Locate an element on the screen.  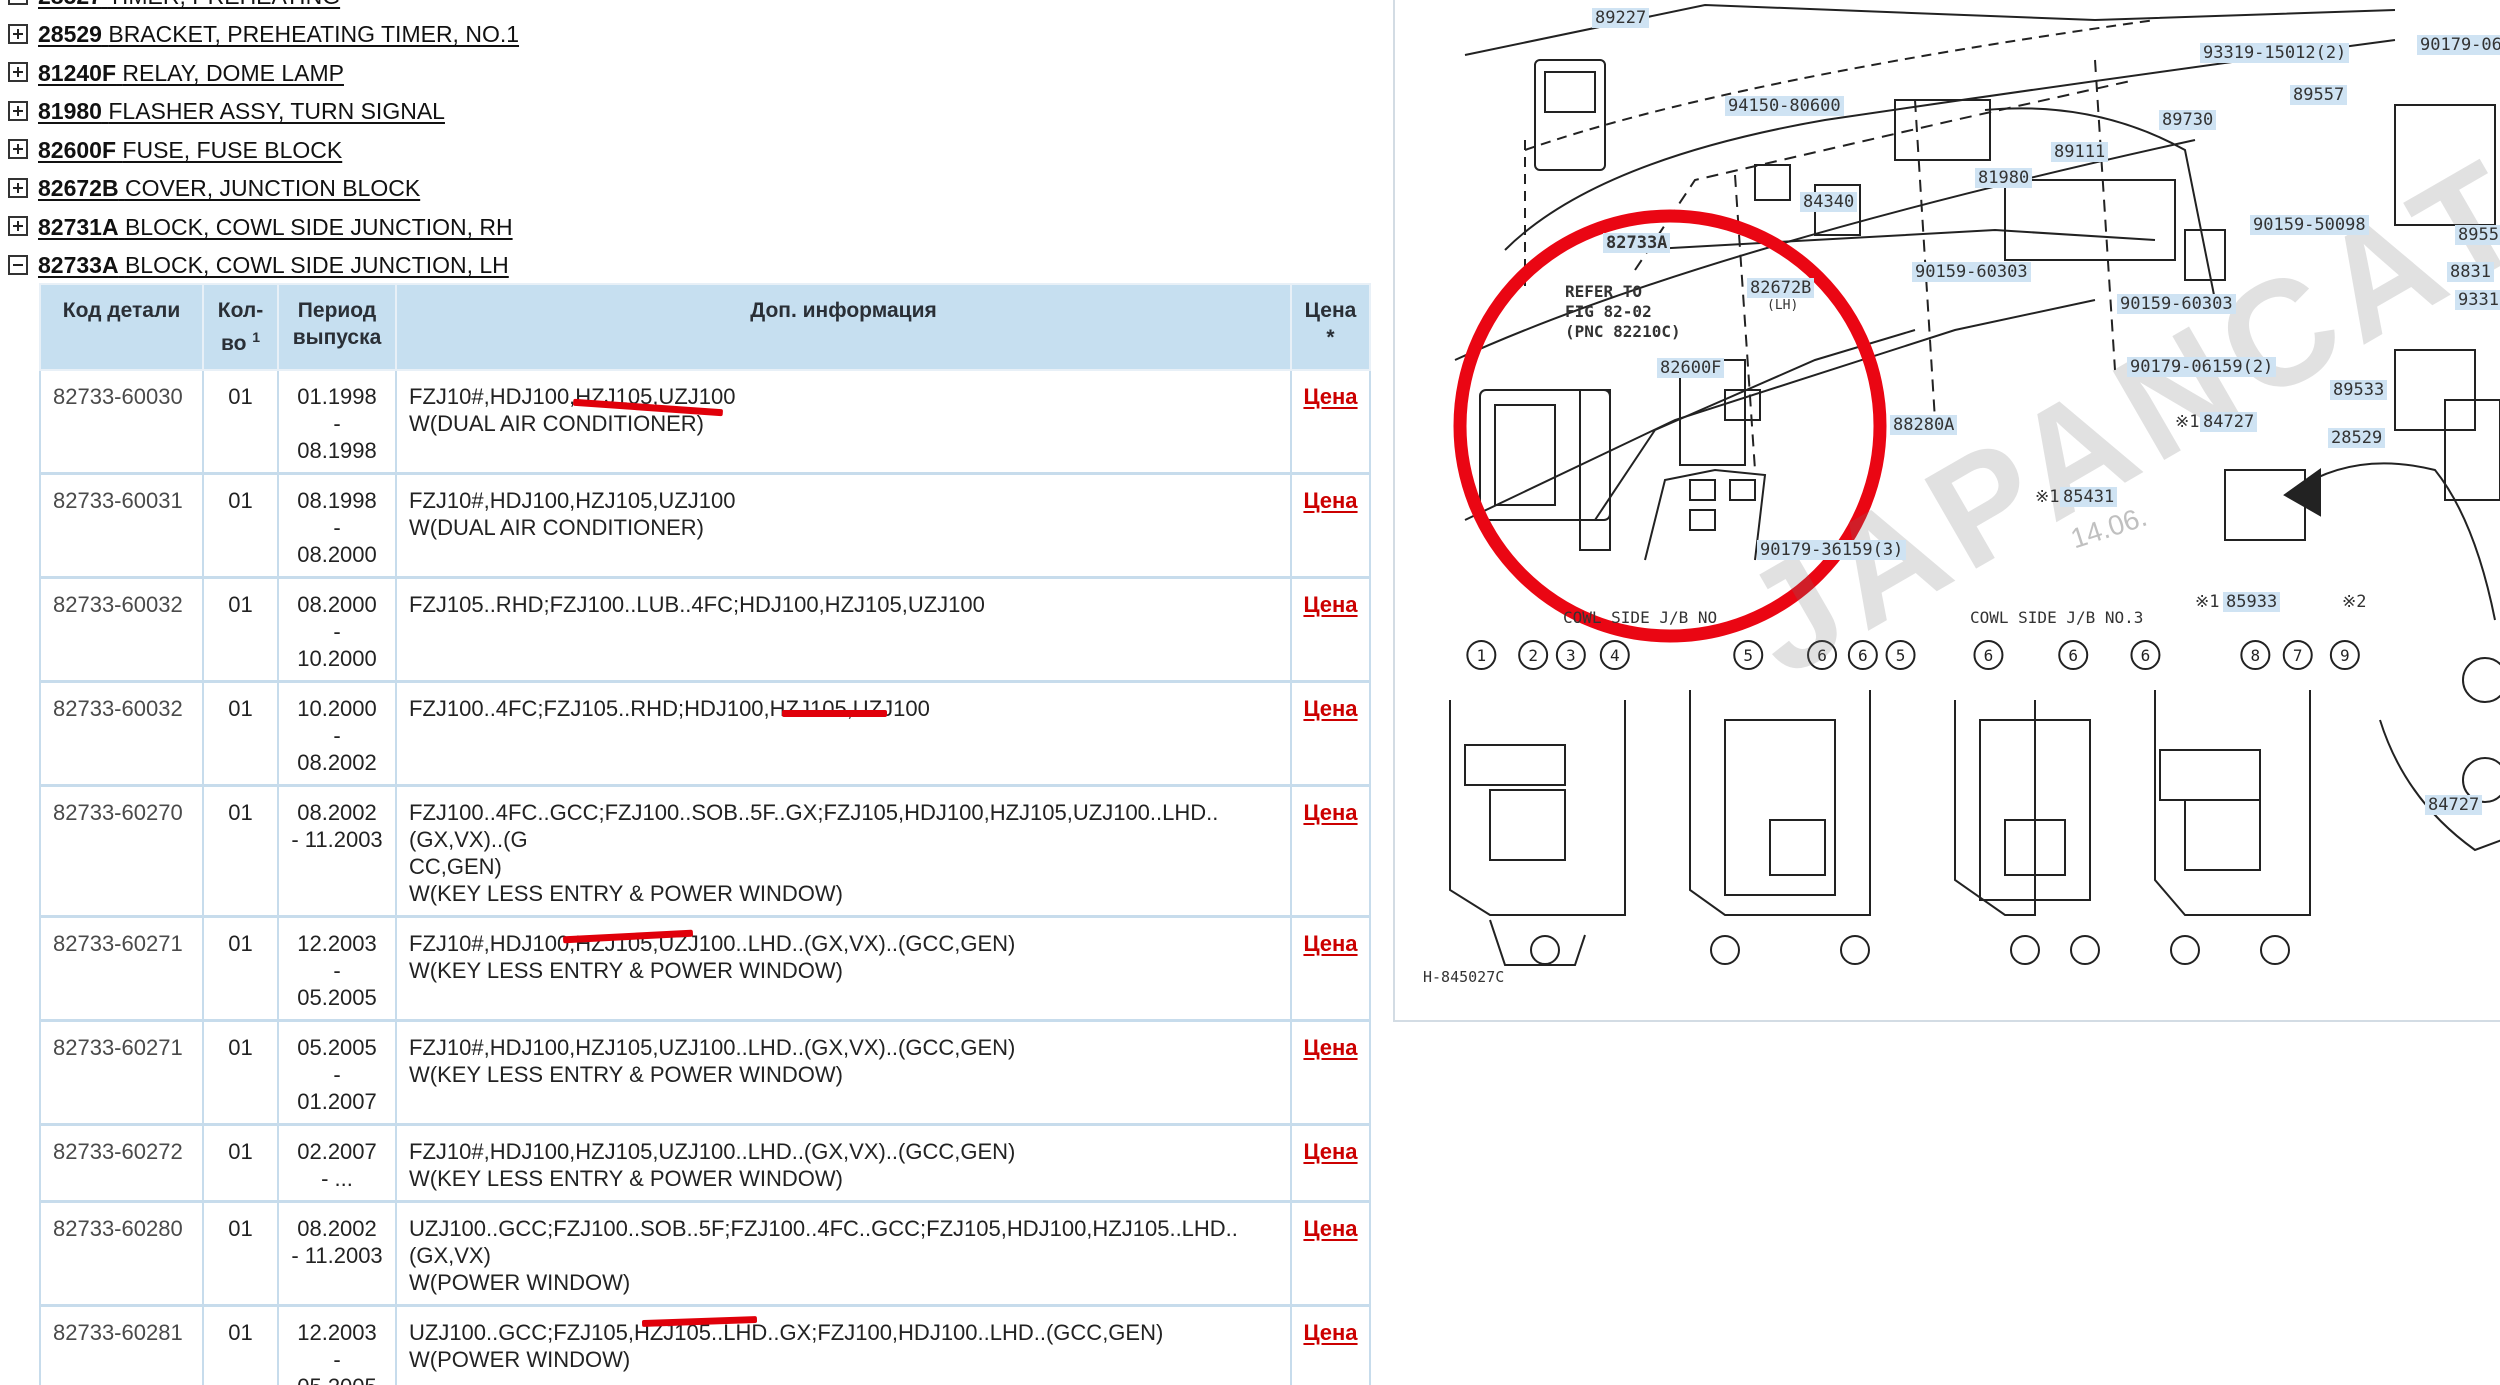
period-to: 08.2002 is located at coordinates (337, 762).